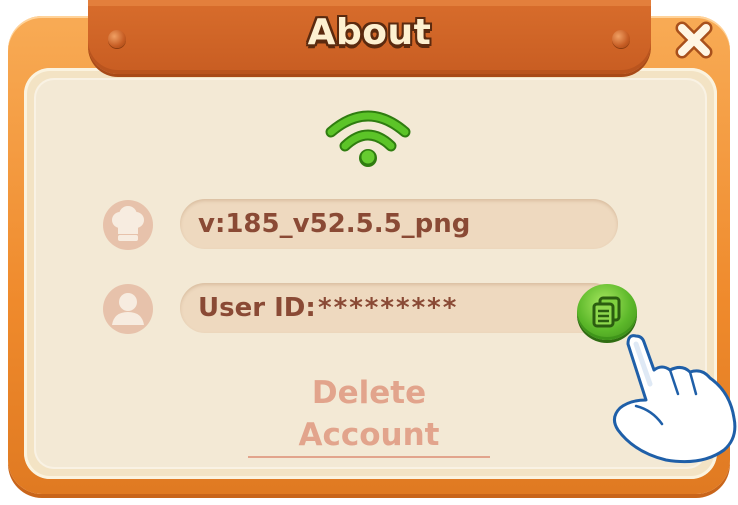 This screenshot has height=505, width=738. I want to click on chef-hat-icon, so click(128, 225).